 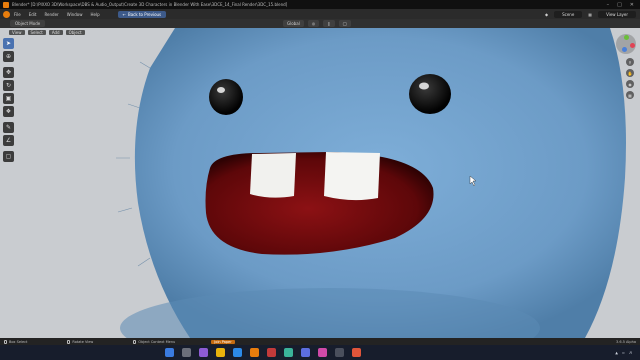 What do you see at coordinates (203, 352) in the screenshot?
I see `task-view-icon` at bounding box center [203, 352].